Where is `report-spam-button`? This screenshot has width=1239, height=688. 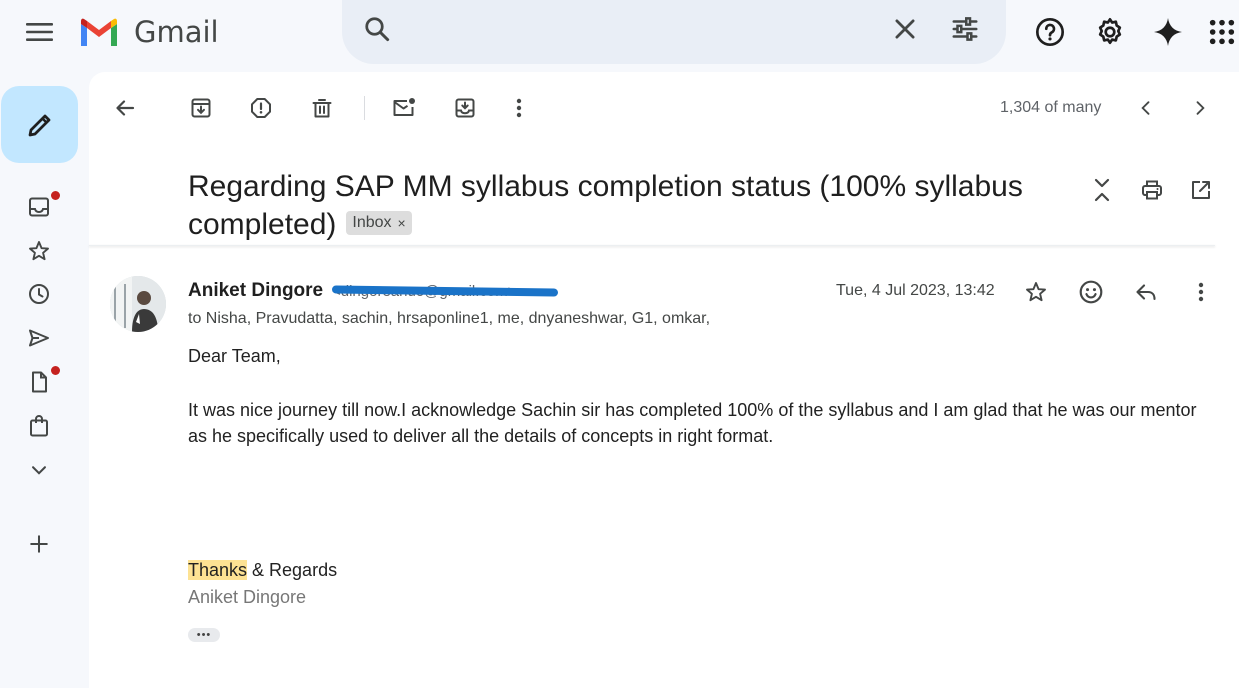 report-spam-button is located at coordinates (261, 108).